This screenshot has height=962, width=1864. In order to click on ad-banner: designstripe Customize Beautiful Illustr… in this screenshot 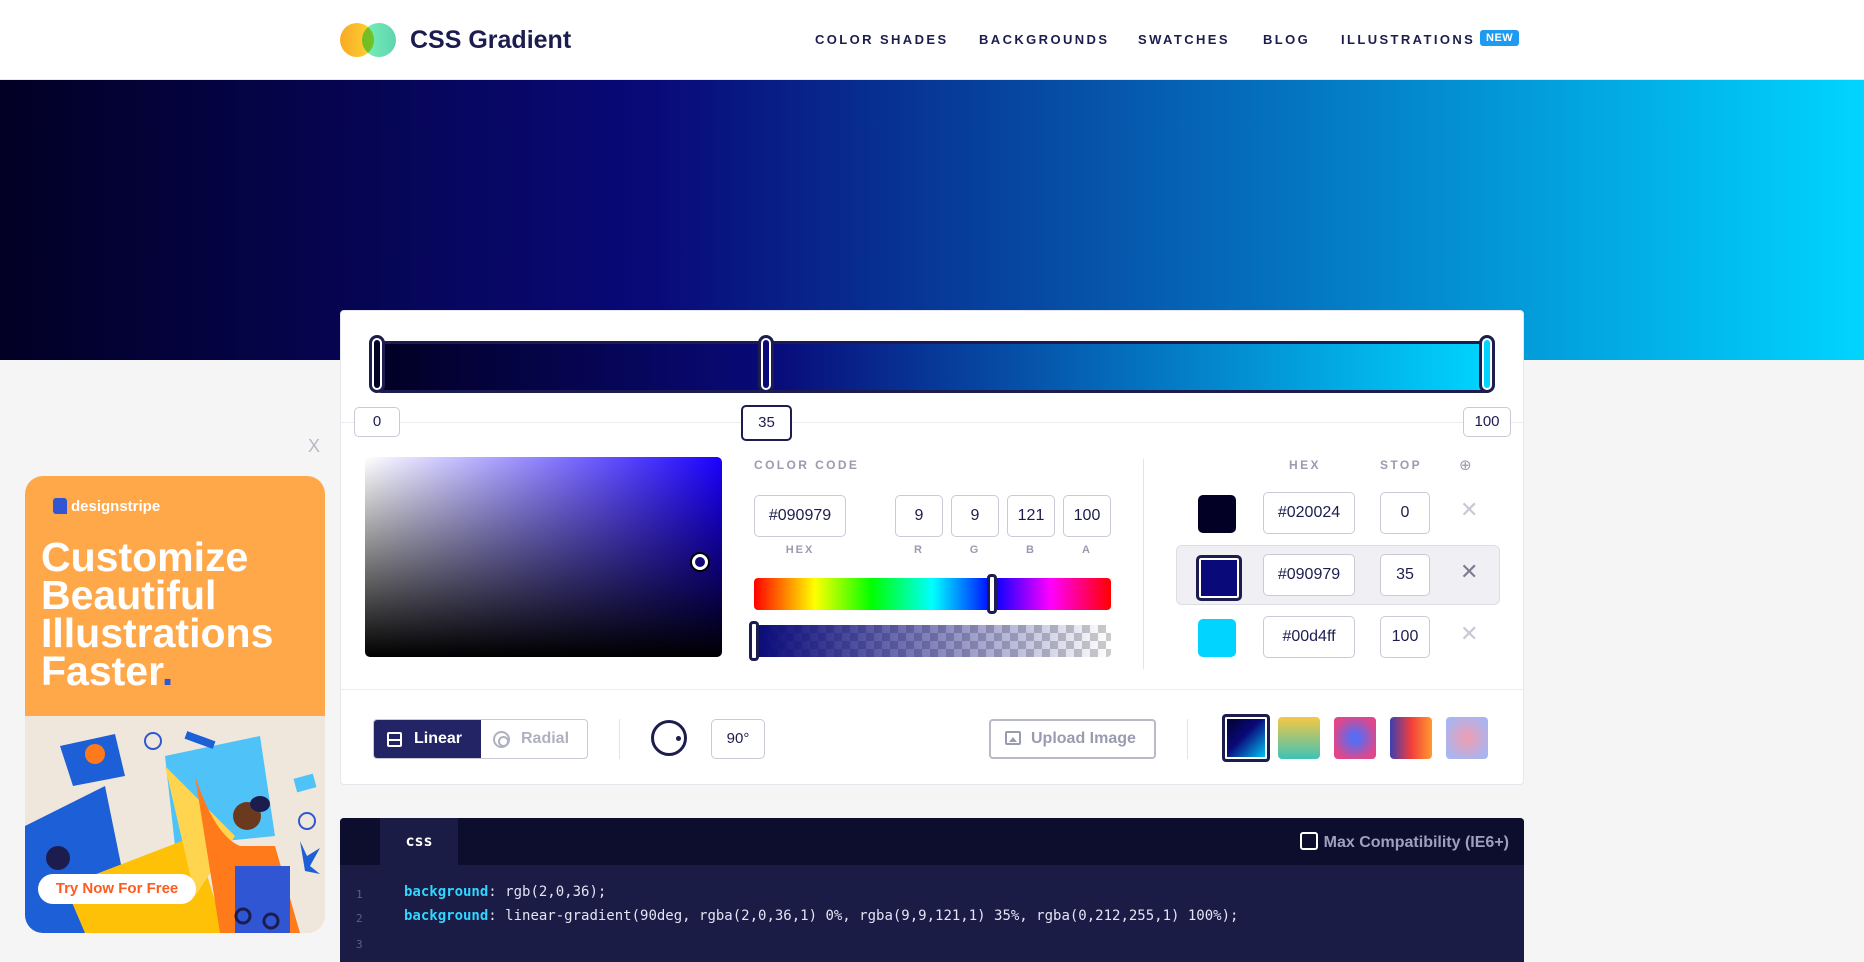, I will do `click(175, 704)`.